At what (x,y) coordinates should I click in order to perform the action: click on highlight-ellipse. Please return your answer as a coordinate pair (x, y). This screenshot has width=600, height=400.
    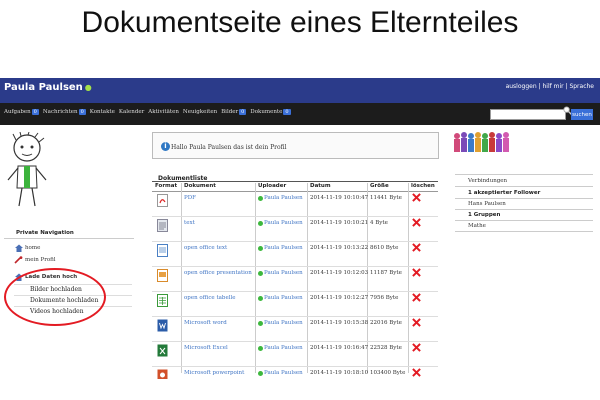
    Looking at the image, I should click on (55, 297).